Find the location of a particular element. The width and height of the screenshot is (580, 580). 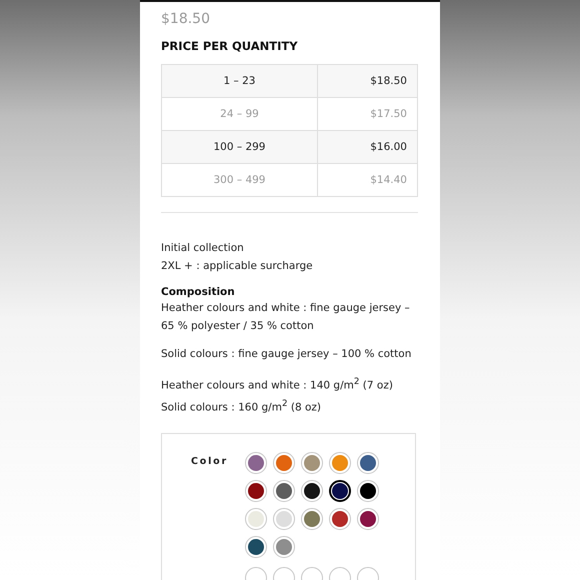

composition-text: Solid colours : fine gauge jersey – 100 % cotton is located at coordinates (286, 354).